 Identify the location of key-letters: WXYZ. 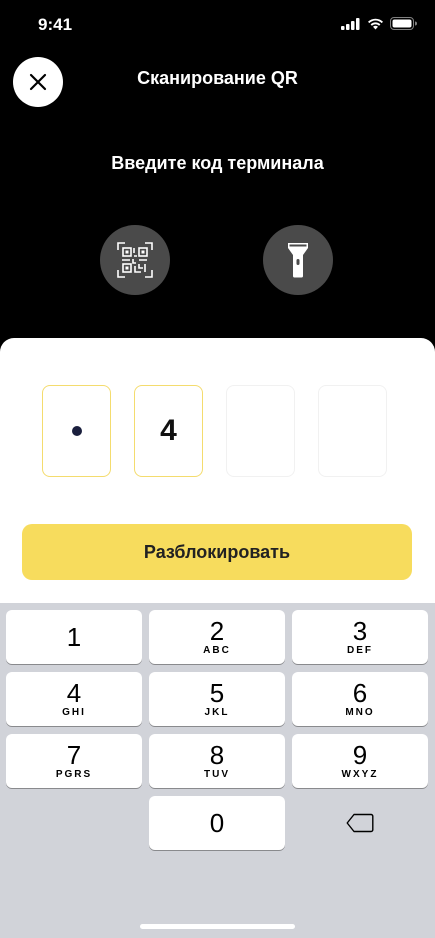
(360, 774).